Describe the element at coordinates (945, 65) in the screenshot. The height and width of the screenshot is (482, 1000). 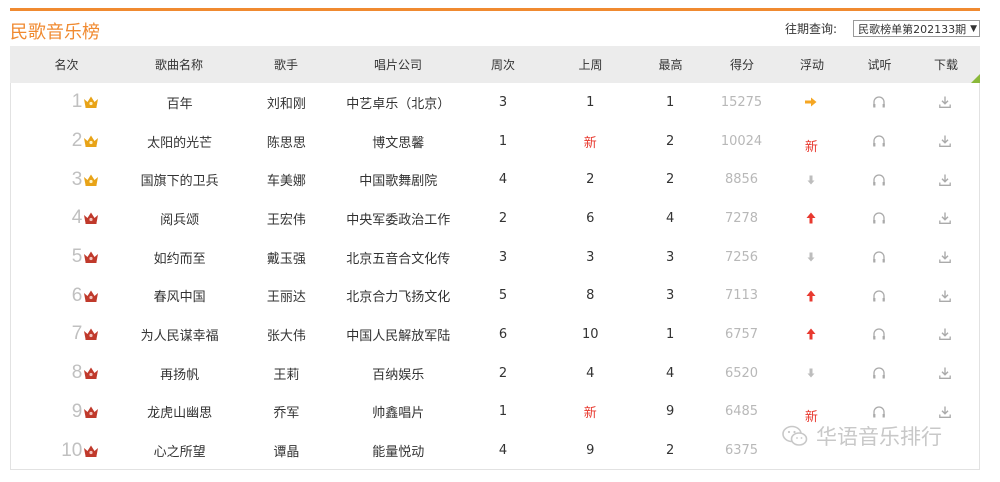
I see `col-download: 下载` at that location.